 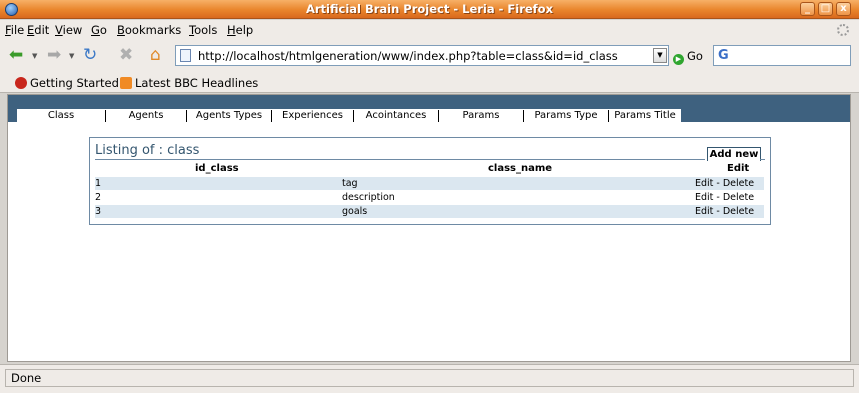 I want to click on menu-help: Help, so click(x=240, y=30).